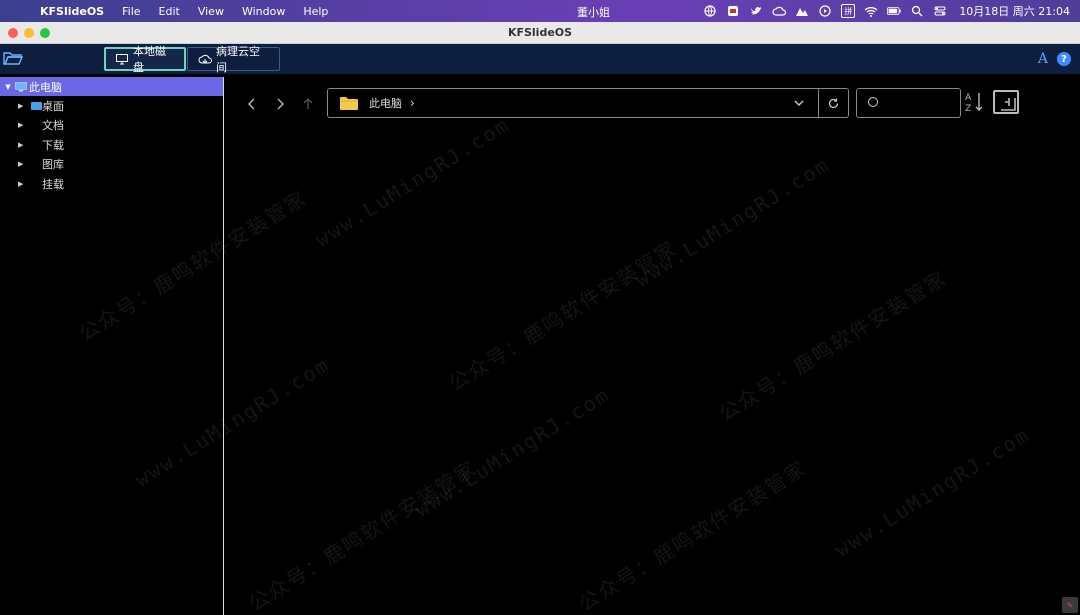 This screenshot has width=1080, height=615. What do you see at coordinates (205, 59) in the screenshot?
I see `cloud-icon` at bounding box center [205, 59].